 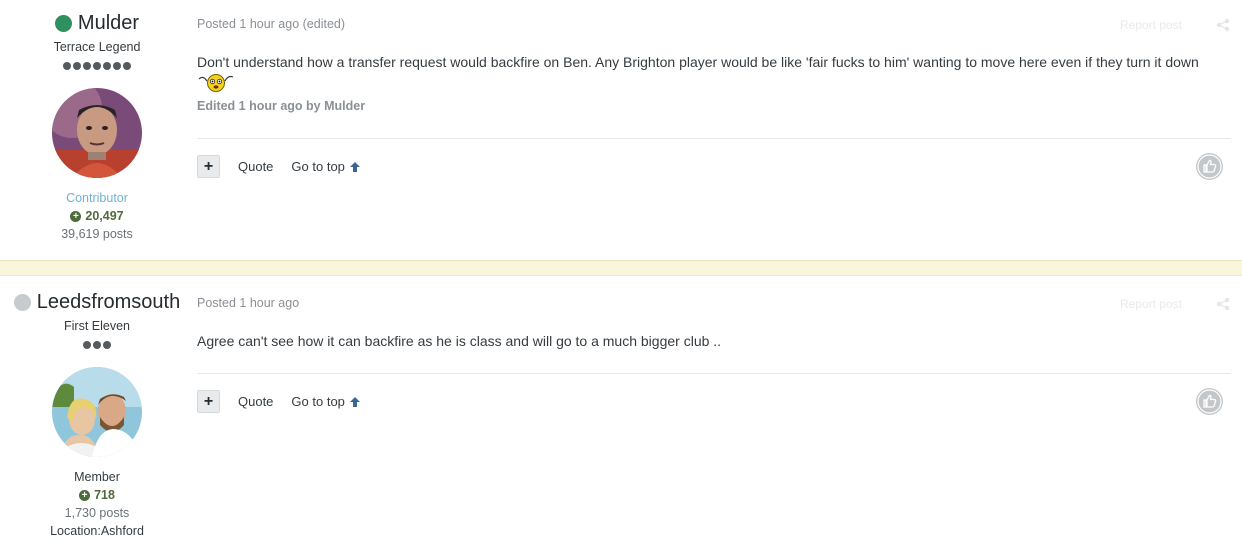 I want to click on post-count: 1,730 posts, so click(x=97, y=513).